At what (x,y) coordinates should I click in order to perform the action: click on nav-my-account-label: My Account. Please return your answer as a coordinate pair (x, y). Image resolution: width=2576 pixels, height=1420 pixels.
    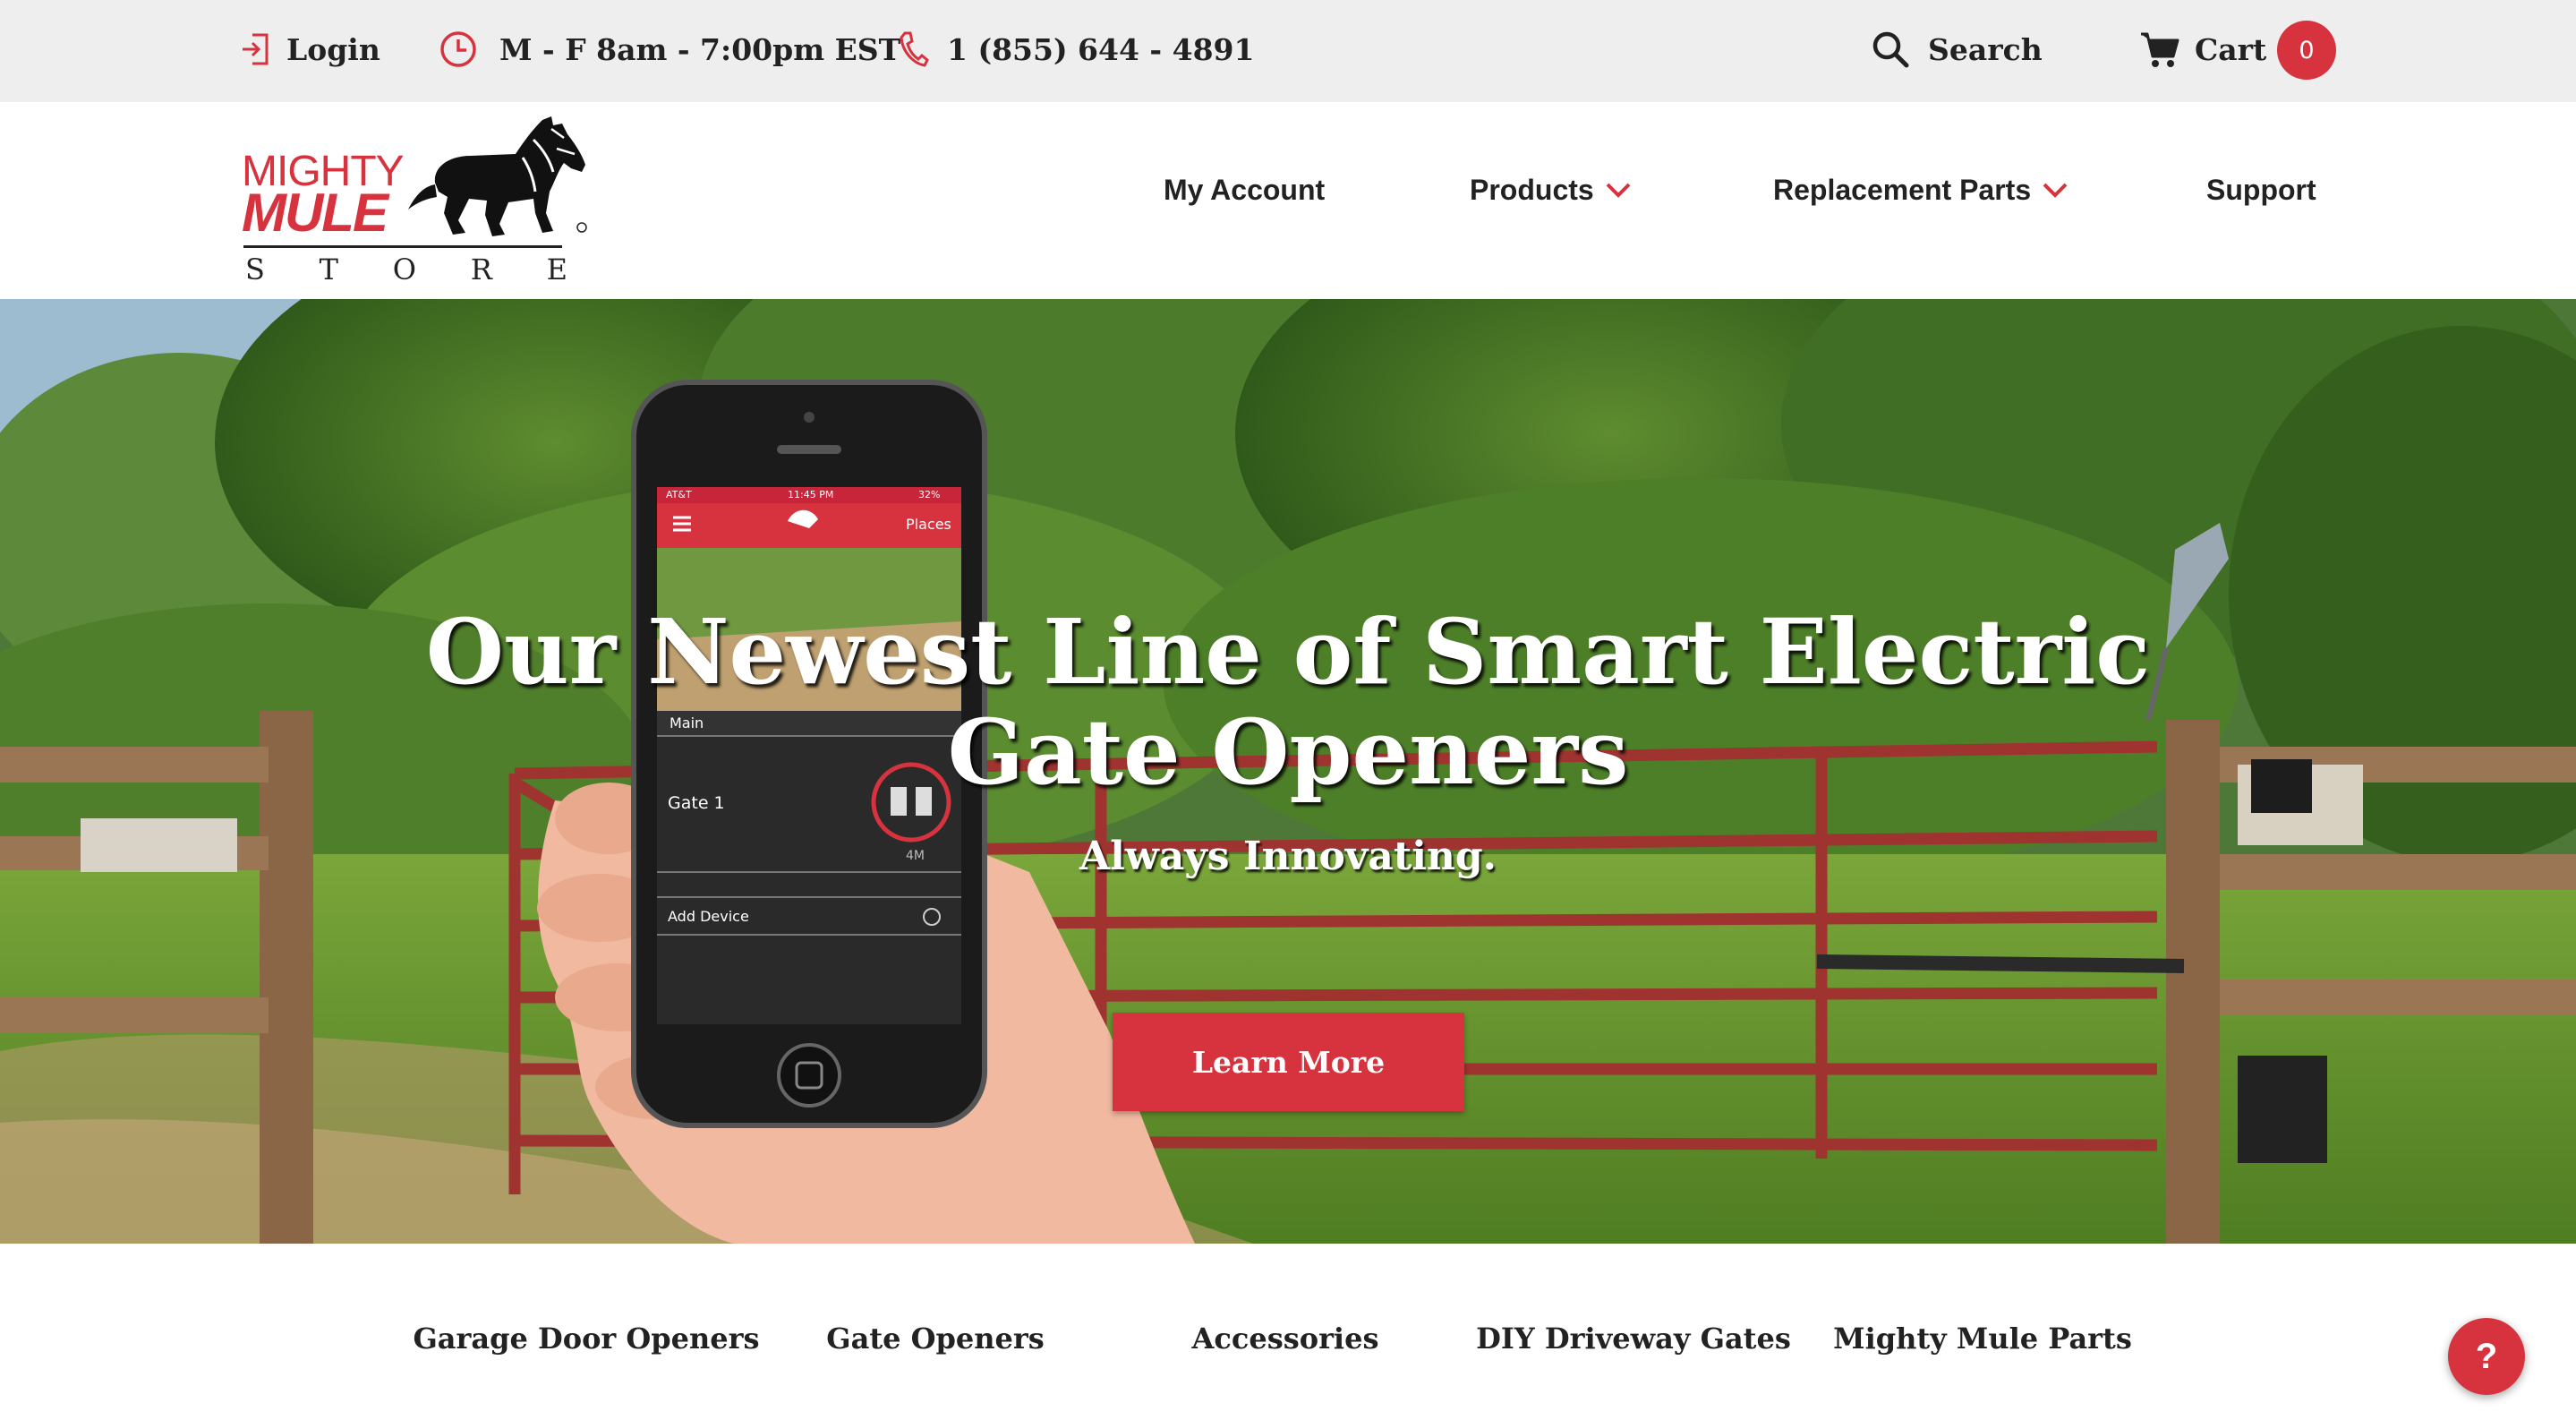
    Looking at the image, I should click on (1245, 190).